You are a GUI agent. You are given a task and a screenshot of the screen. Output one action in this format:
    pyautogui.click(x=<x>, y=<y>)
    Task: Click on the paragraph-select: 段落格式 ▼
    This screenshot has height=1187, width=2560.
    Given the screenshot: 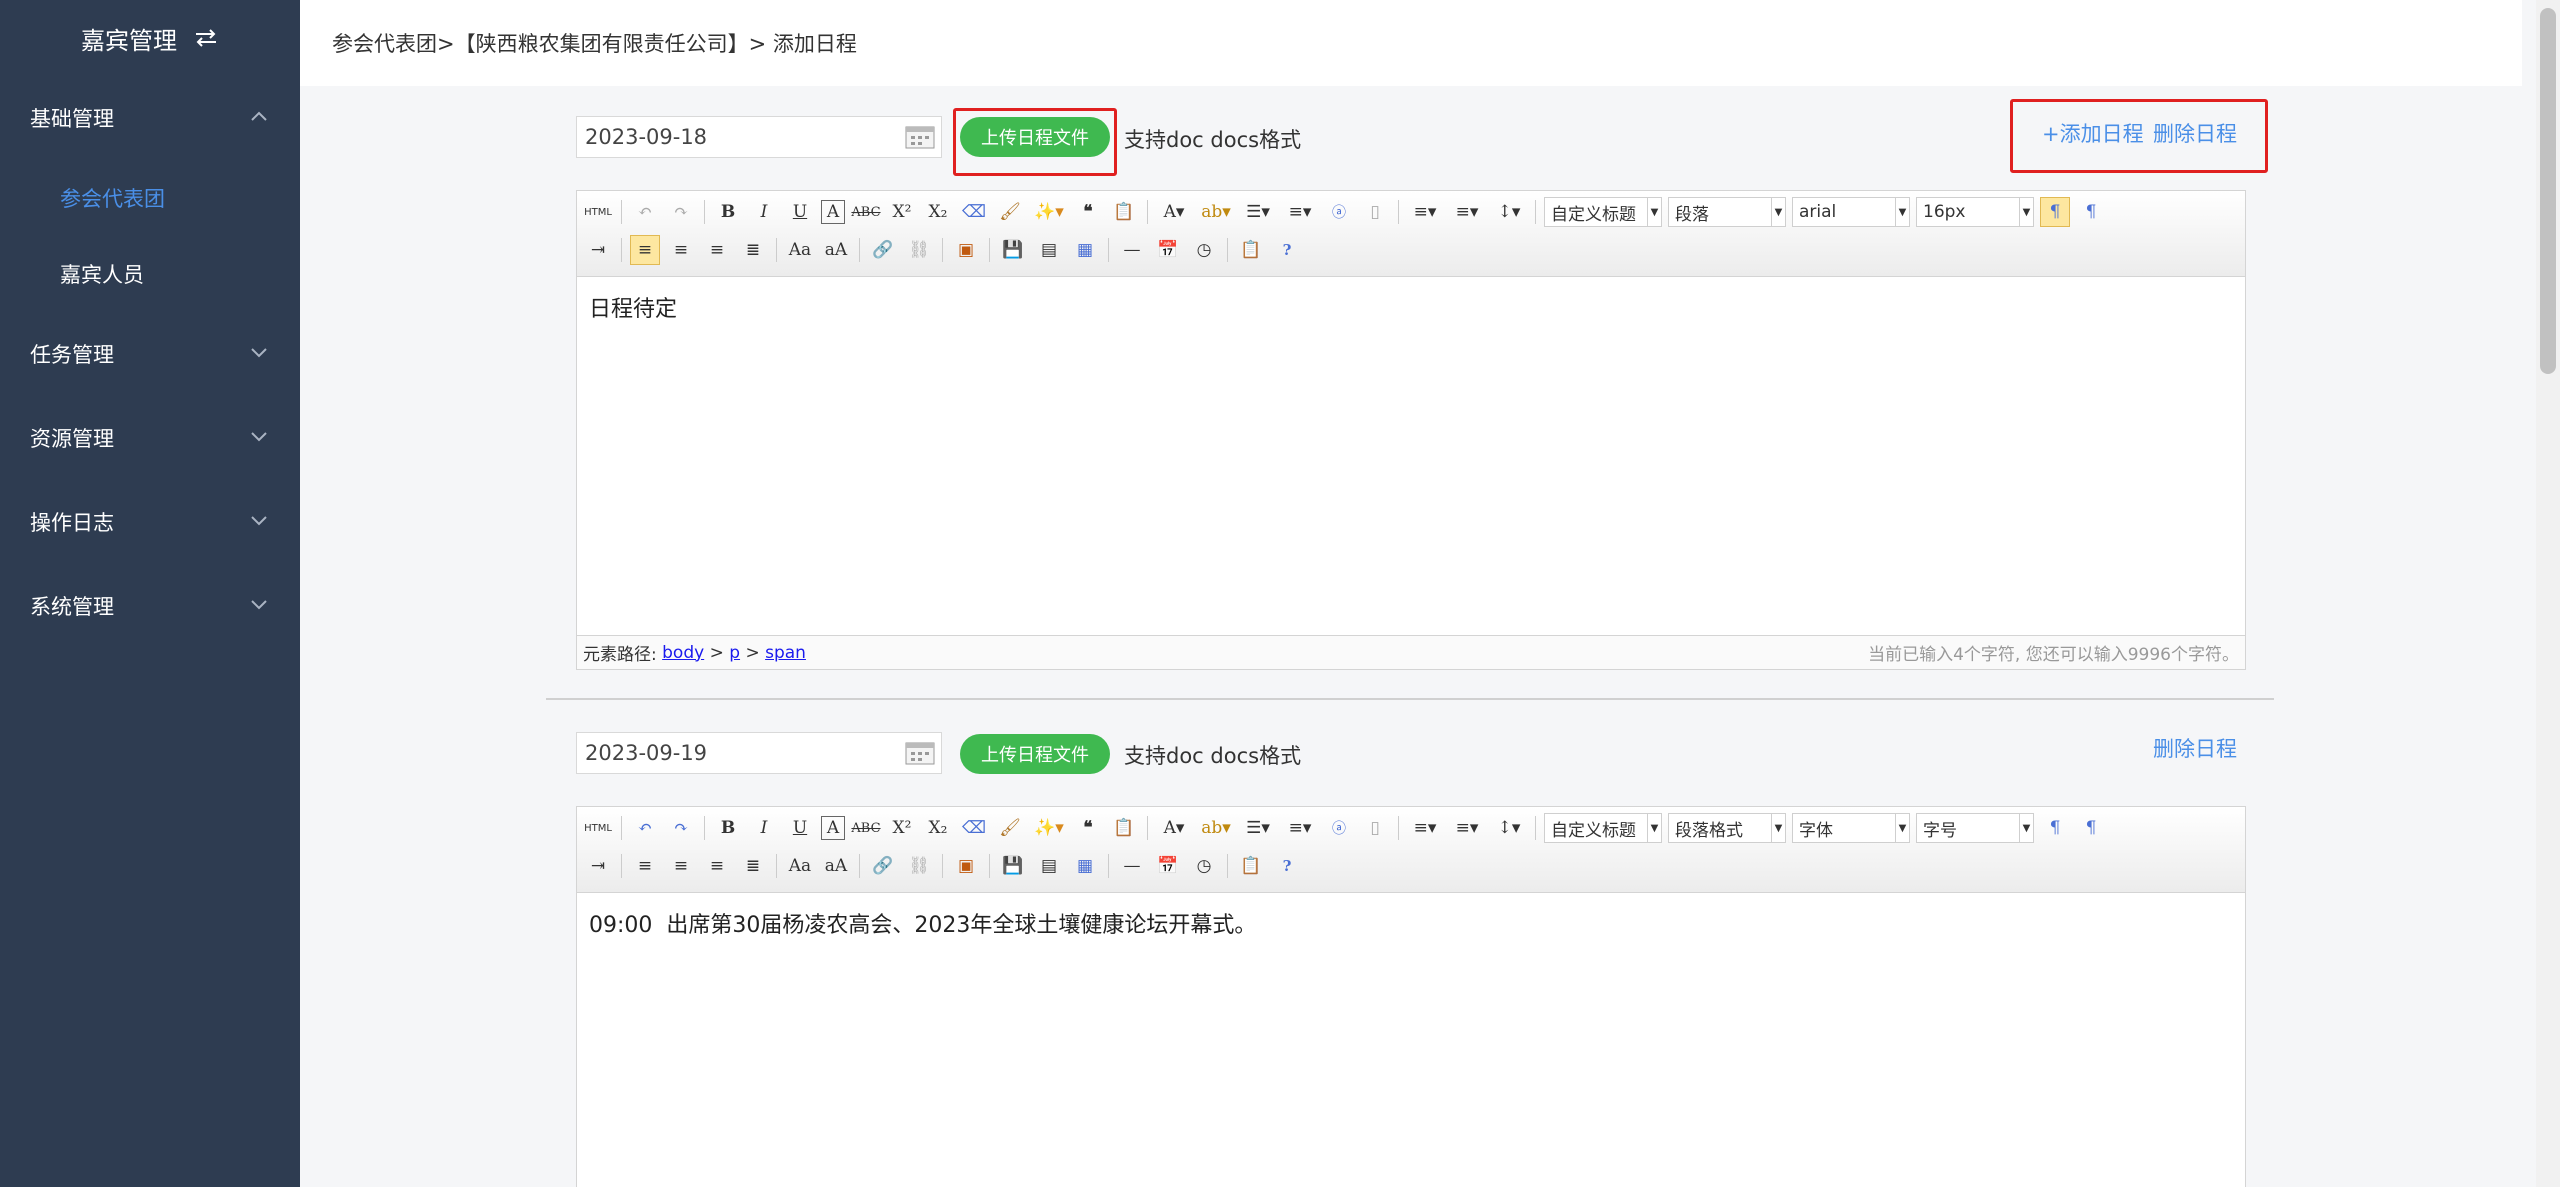 What is the action you would take?
    pyautogui.click(x=1727, y=828)
    